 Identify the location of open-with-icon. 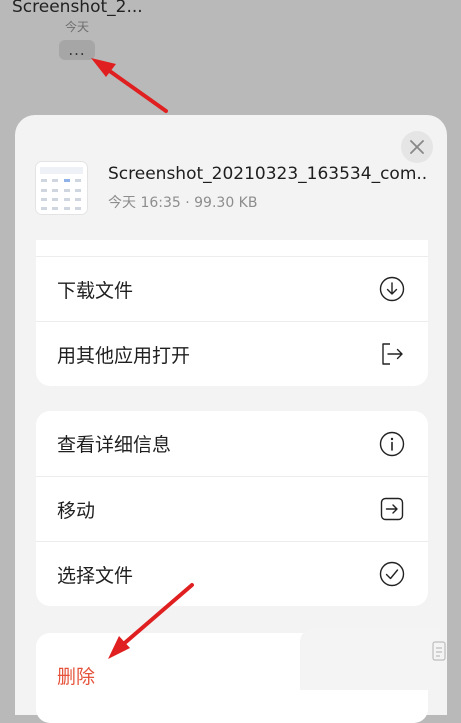
(392, 354).